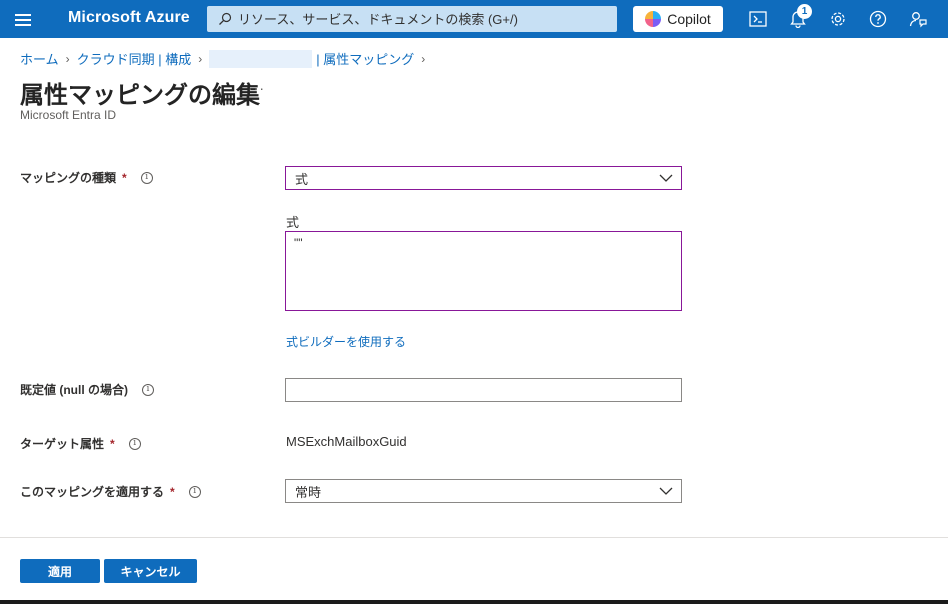 The width and height of the screenshot is (948, 604). I want to click on page-title: 属性マッピングの編集, so click(140, 95).